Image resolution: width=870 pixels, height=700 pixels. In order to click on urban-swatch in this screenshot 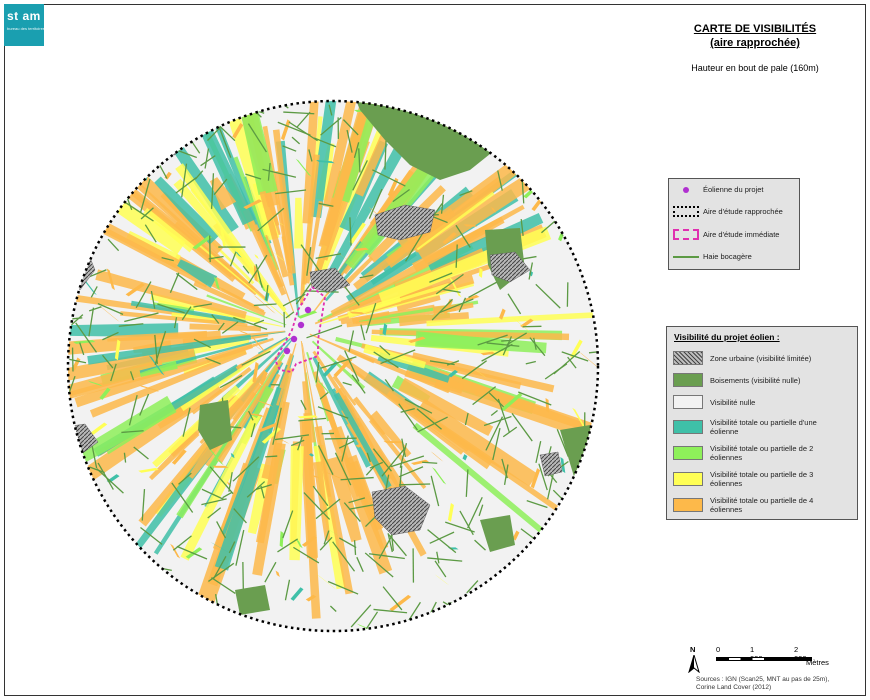, I will do `click(688, 358)`.